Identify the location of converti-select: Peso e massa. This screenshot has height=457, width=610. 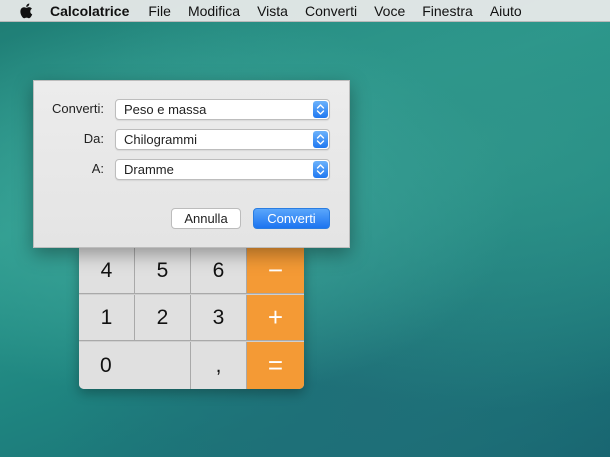
(222, 109).